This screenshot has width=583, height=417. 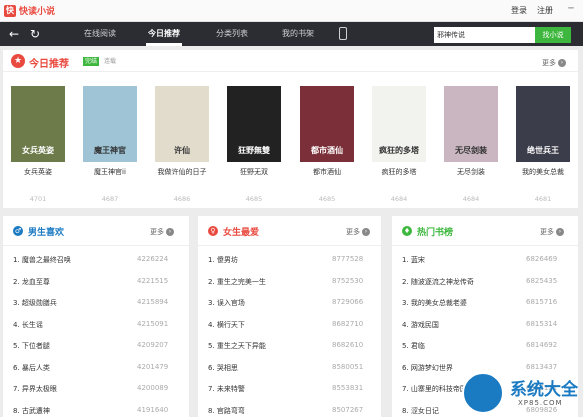 What do you see at coordinates (553, 35) in the screenshot?
I see `search-button: 找小说` at bounding box center [553, 35].